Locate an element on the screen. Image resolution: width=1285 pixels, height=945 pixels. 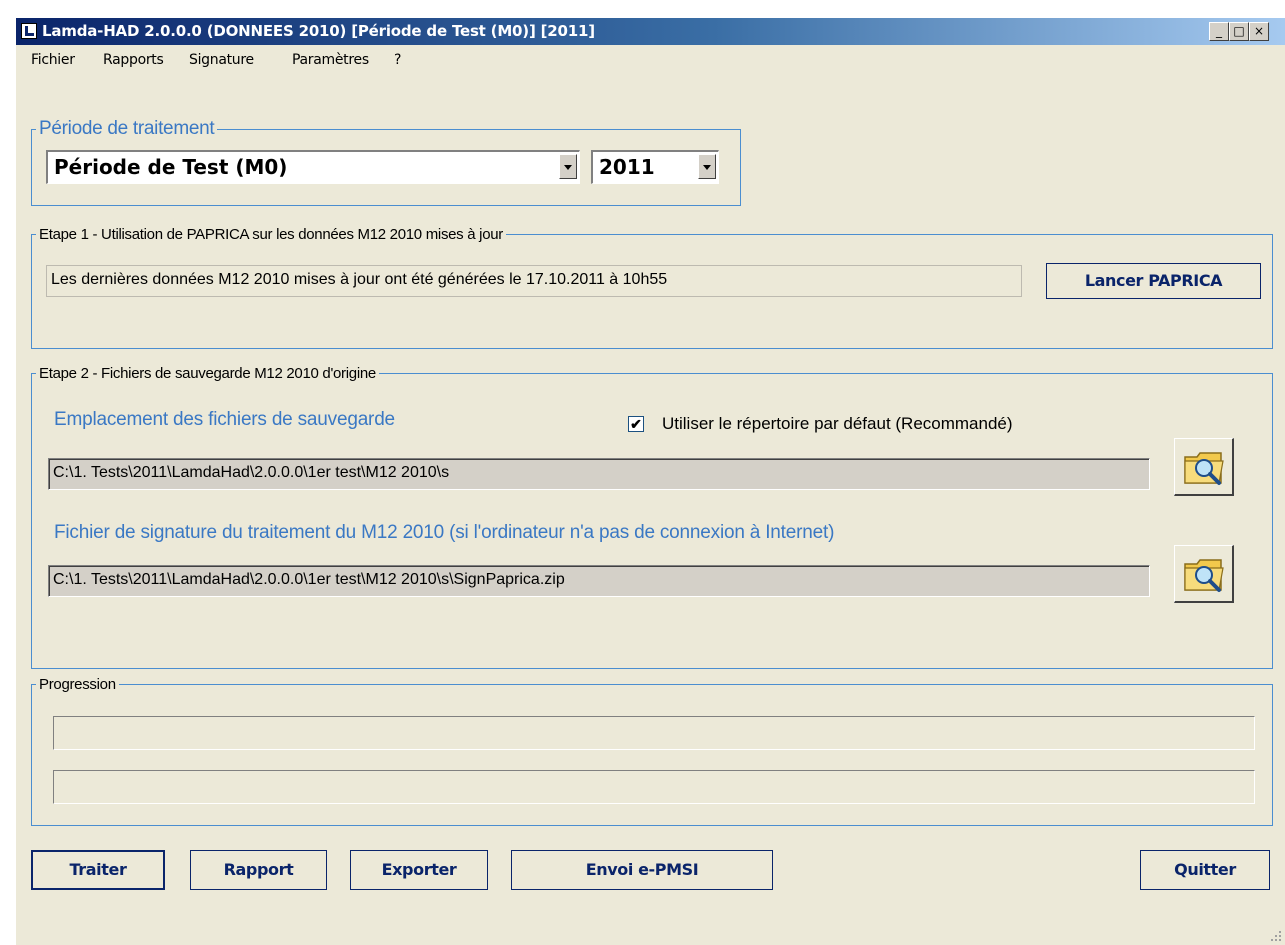
default-dir-checkbox: ✔ is located at coordinates (636, 424).